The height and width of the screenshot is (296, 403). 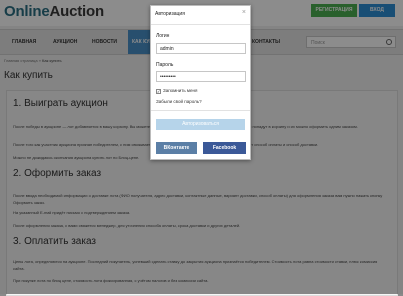 I want to click on close-icon: ×, so click(x=244, y=12).